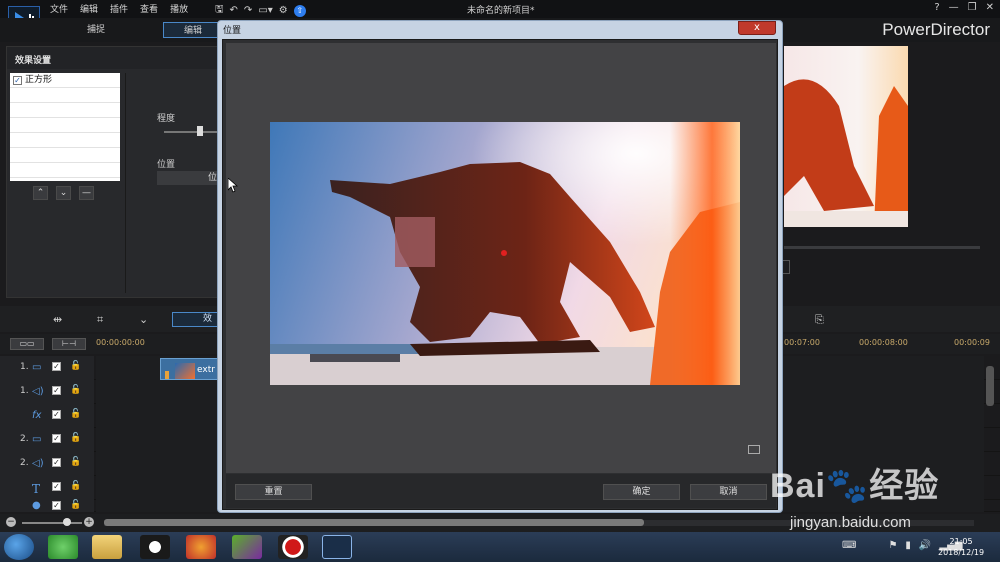 This screenshot has width=1000, height=562. I want to click on zoom-in-button: +, so click(89, 522).